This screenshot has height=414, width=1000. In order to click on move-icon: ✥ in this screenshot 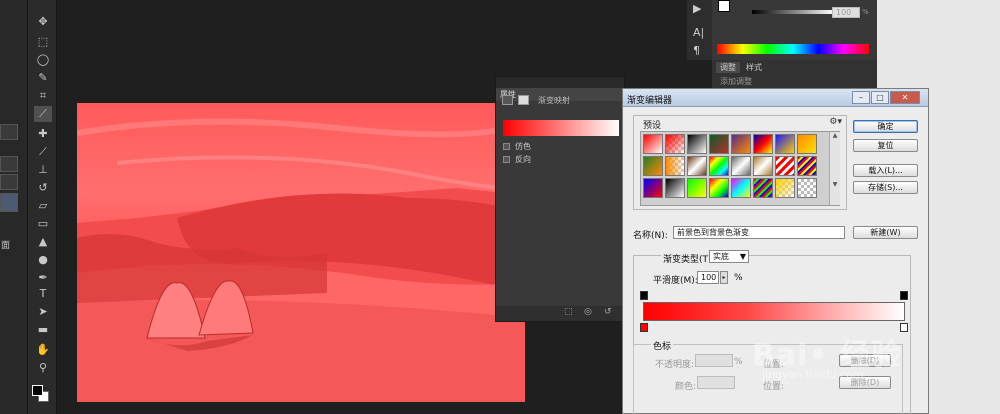, I will do `click(43, 22)`.